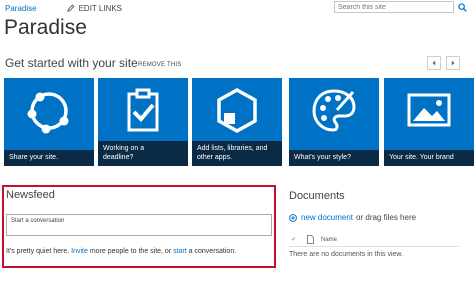  What do you see at coordinates (237, 110) in the screenshot?
I see `add-app-icon` at bounding box center [237, 110].